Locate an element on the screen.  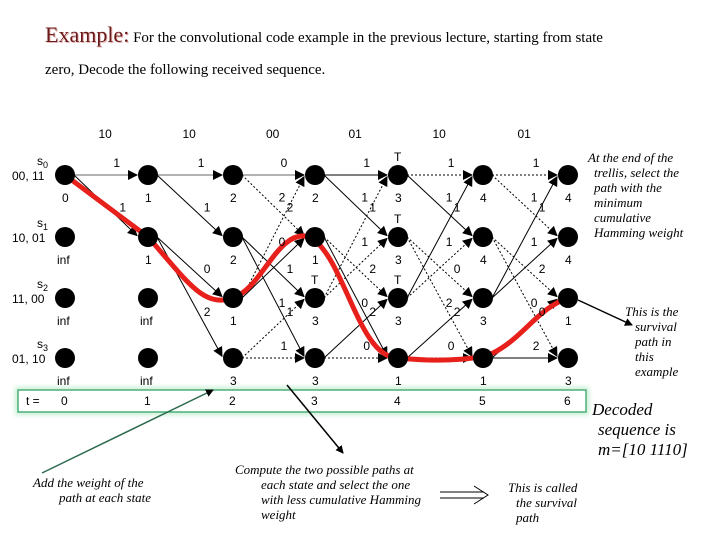
note-line: cumulative is located at coordinates (623, 217).